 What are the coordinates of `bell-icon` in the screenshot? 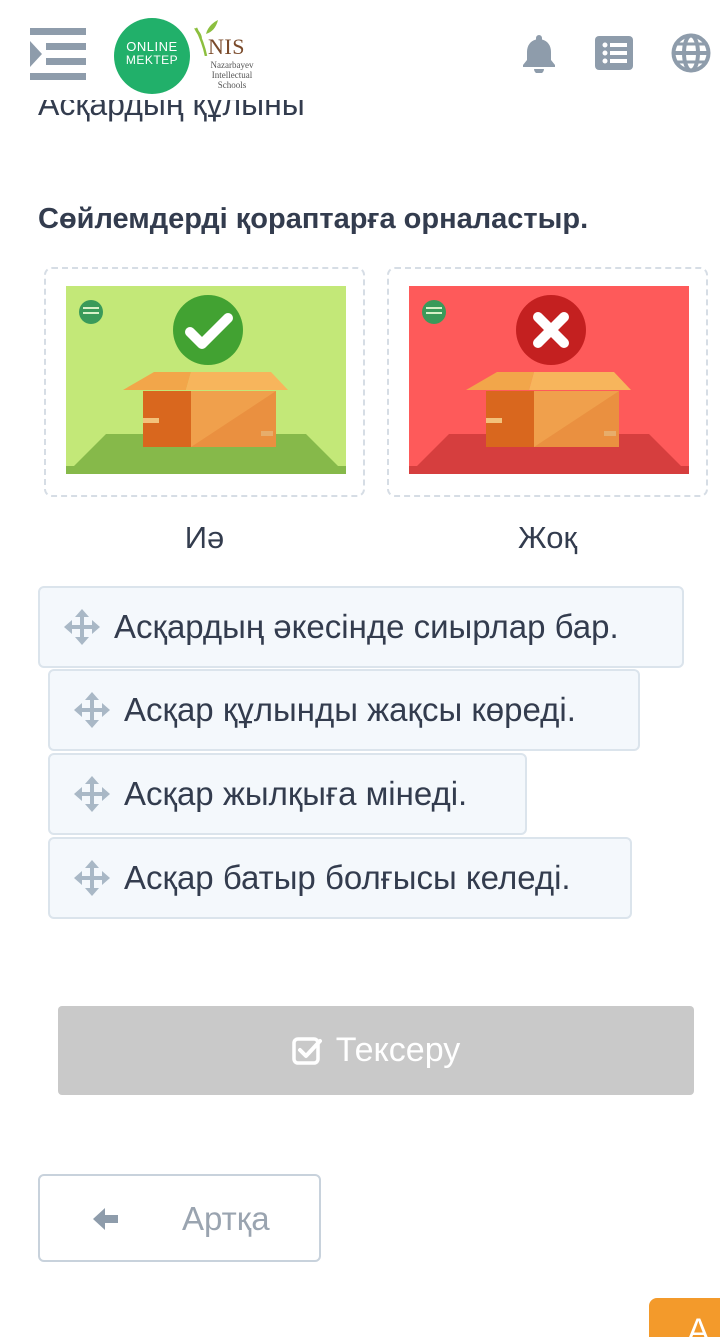 It's located at (539, 53).